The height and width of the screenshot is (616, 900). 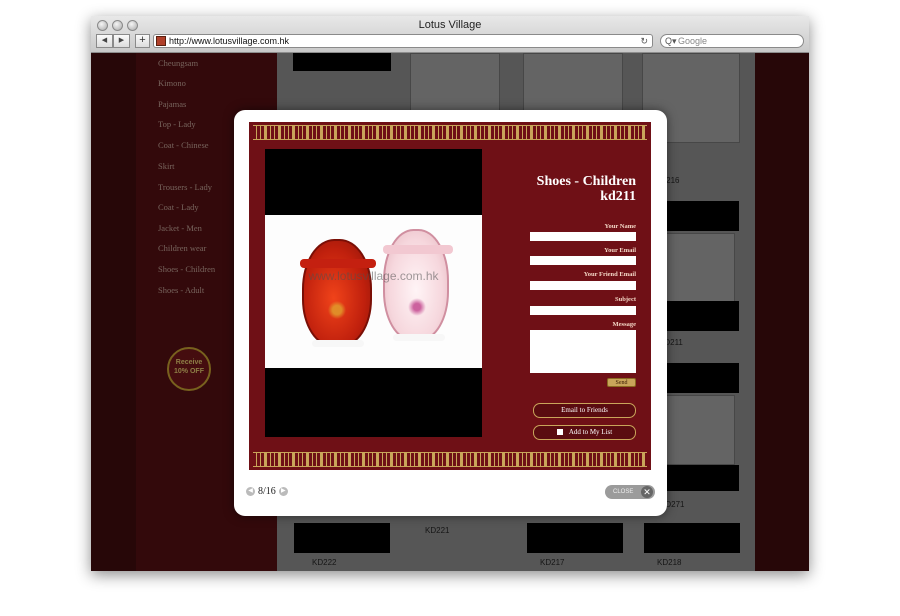 What do you see at coordinates (583, 351) in the screenshot?
I see `message-field` at bounding box center [583, 351].